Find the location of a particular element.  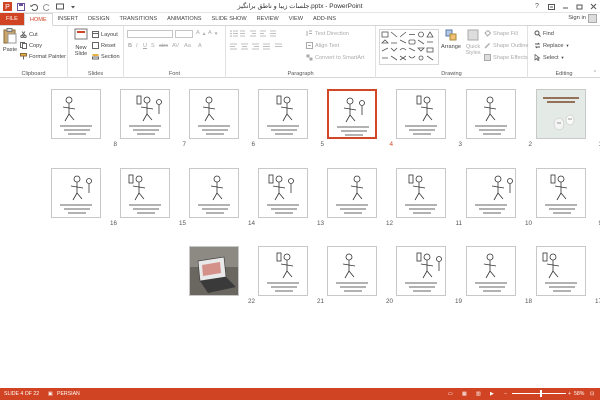

language-indicator: PERSIAN is located at coordinates (68, 394).